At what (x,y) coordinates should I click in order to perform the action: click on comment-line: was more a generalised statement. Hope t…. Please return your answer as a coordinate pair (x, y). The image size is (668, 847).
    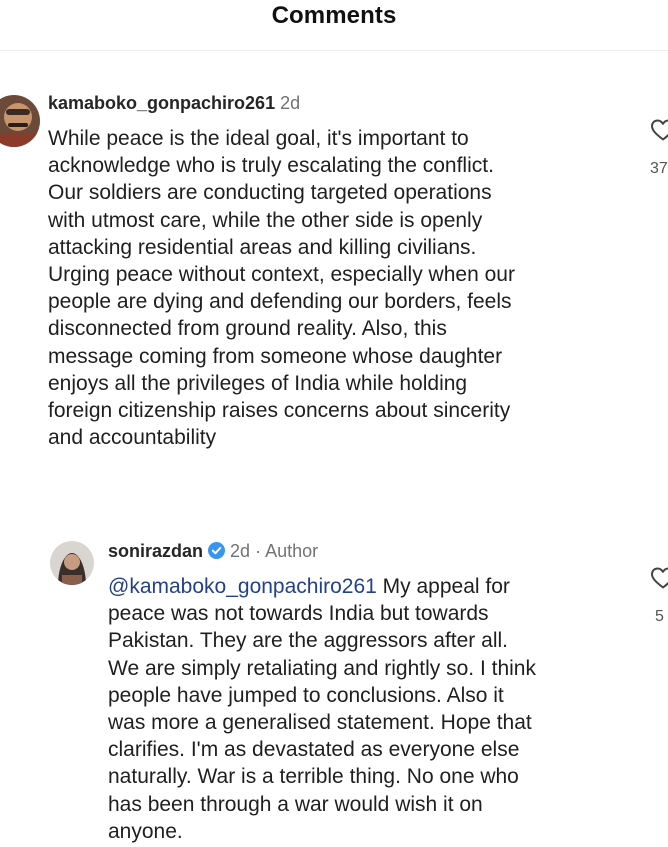
    Looking at the image, I should click on (320, 723).